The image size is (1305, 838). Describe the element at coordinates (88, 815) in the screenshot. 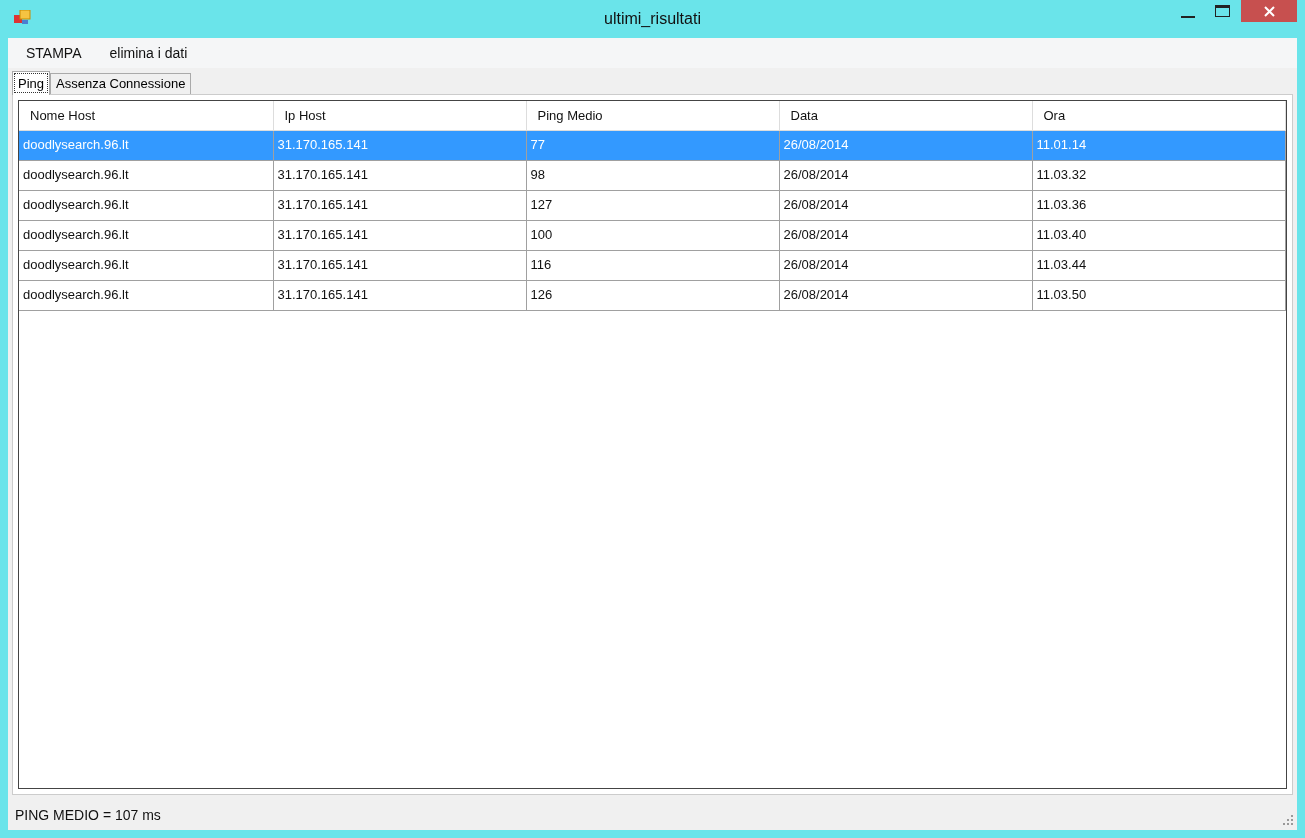

I see `status-text: PING MEDIO = 107 ms` at that location.